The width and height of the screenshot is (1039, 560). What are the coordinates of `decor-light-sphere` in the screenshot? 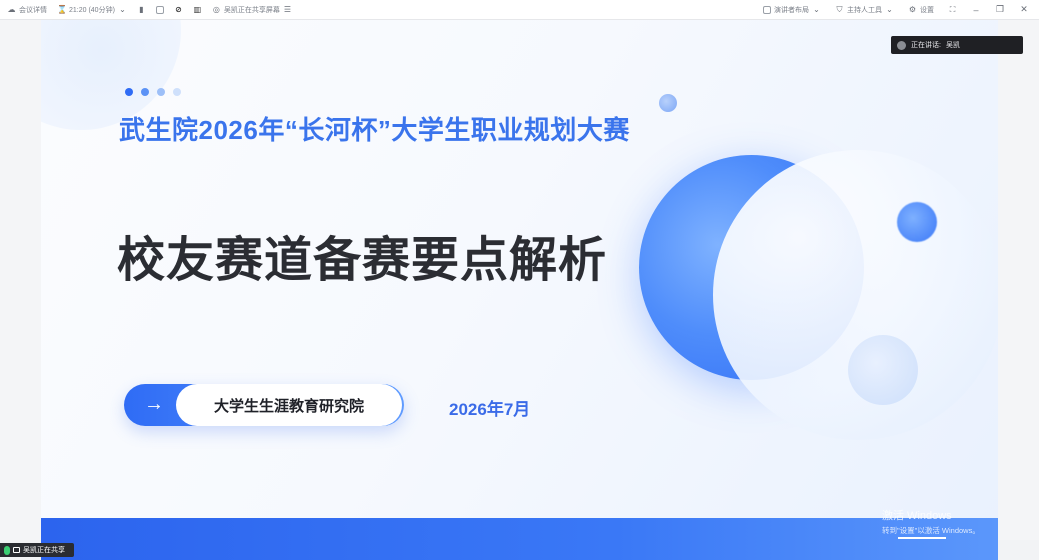 It's located at (883, 370).